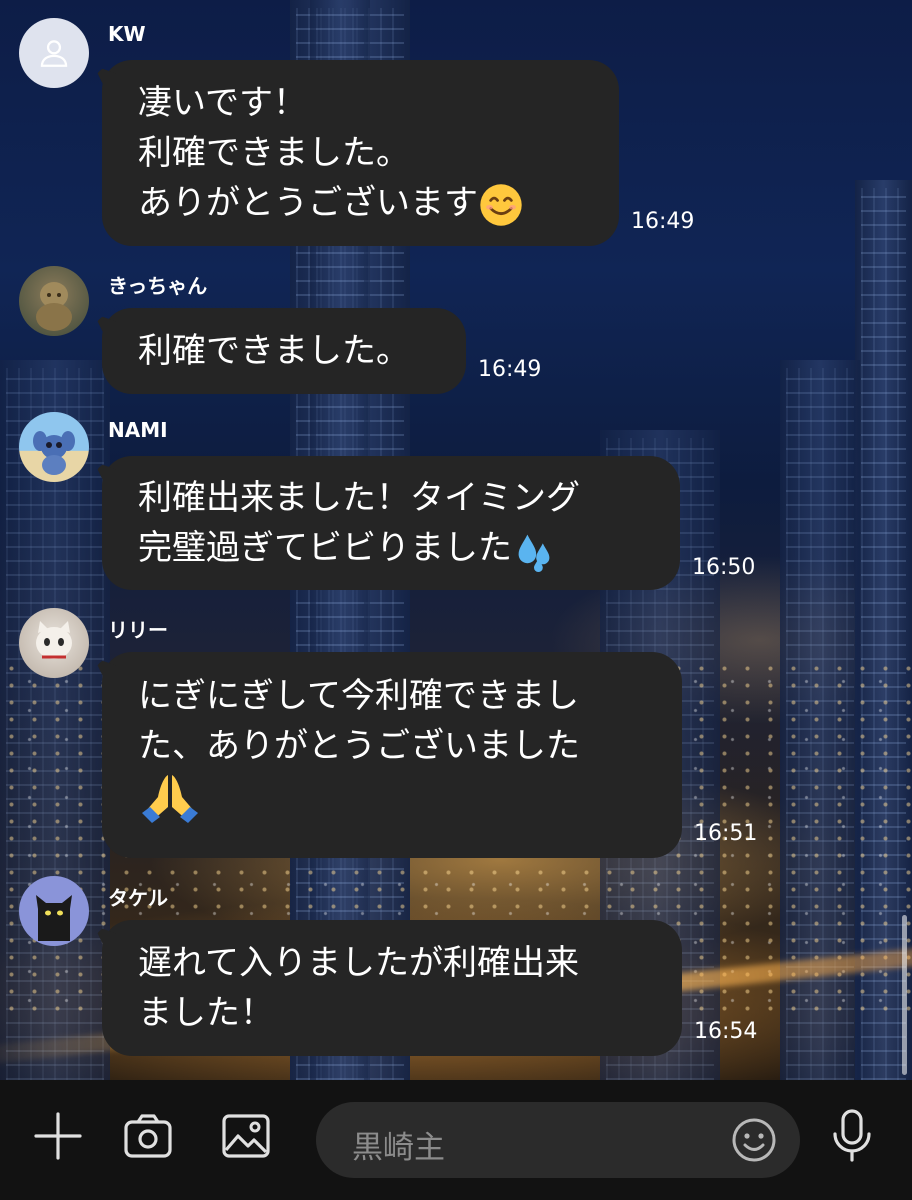 The width and height of the screenshot is (912, 1200). What do you see at coordinates (754, 1142) in the screenshot?
I see `emoji-icon` at bounding box center [754, 1142].